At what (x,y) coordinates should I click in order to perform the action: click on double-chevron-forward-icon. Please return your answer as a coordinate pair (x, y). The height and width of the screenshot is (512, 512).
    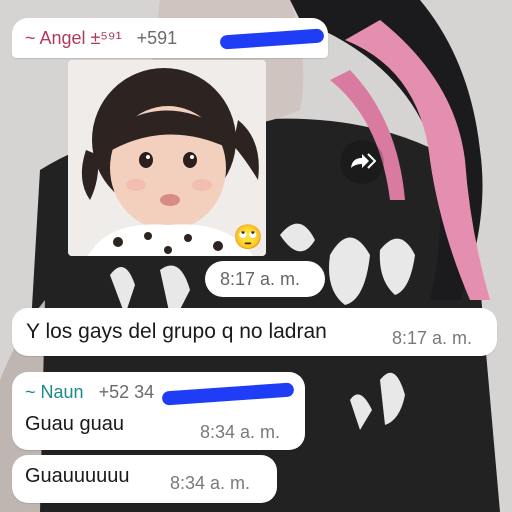
    Looking at the image, I should click on (363, 161).